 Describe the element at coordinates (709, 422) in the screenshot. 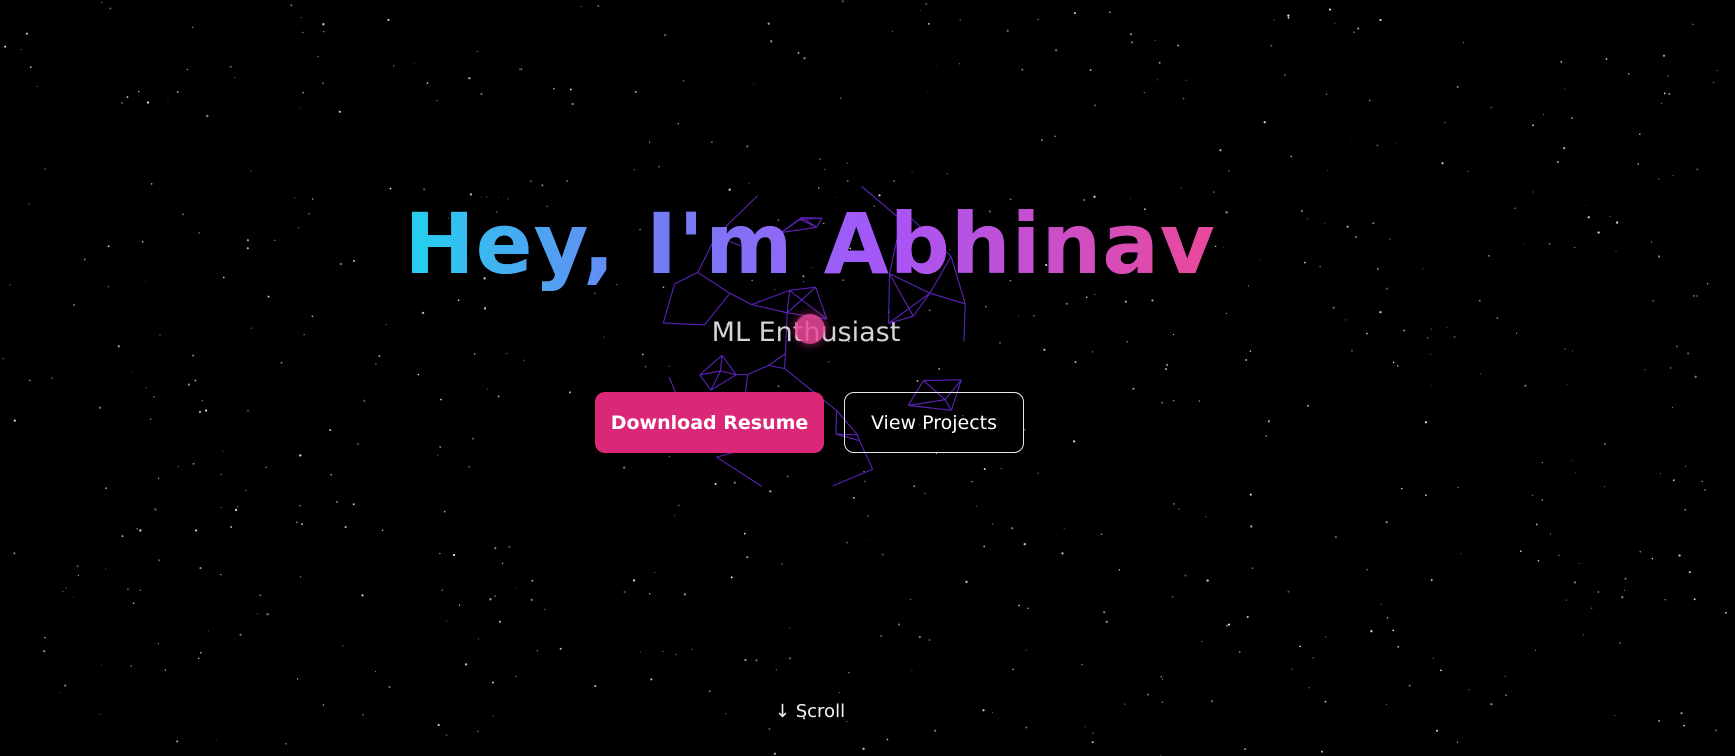

I see `download-resume-button: Download Resume` at that location.